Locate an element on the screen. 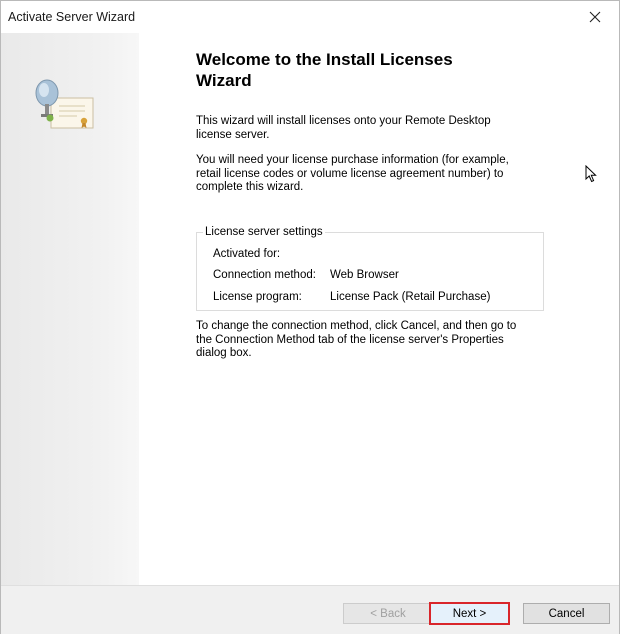 This screenshot has height=634, width=620. connection-method-label: Connection method: is located at coordinates (264, 275).